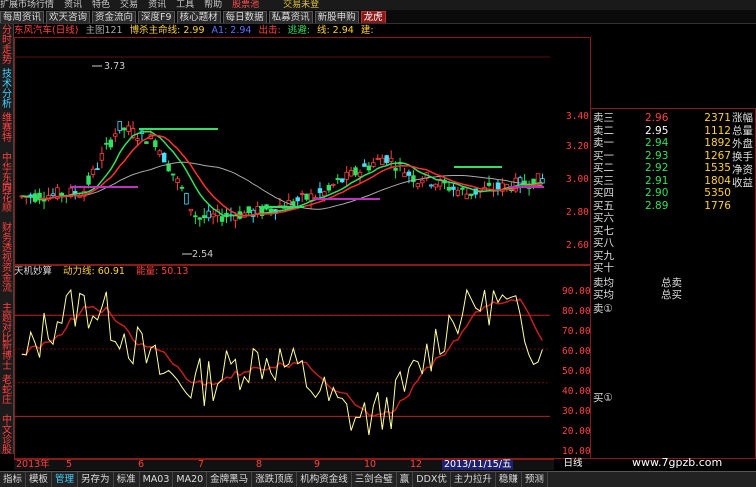 This screenshot has height=487, width=756. What do you see at coordinates (244, 17) in the screenshot?
I see `feature-tab: 每日数据` at bounding box center [244, 17].